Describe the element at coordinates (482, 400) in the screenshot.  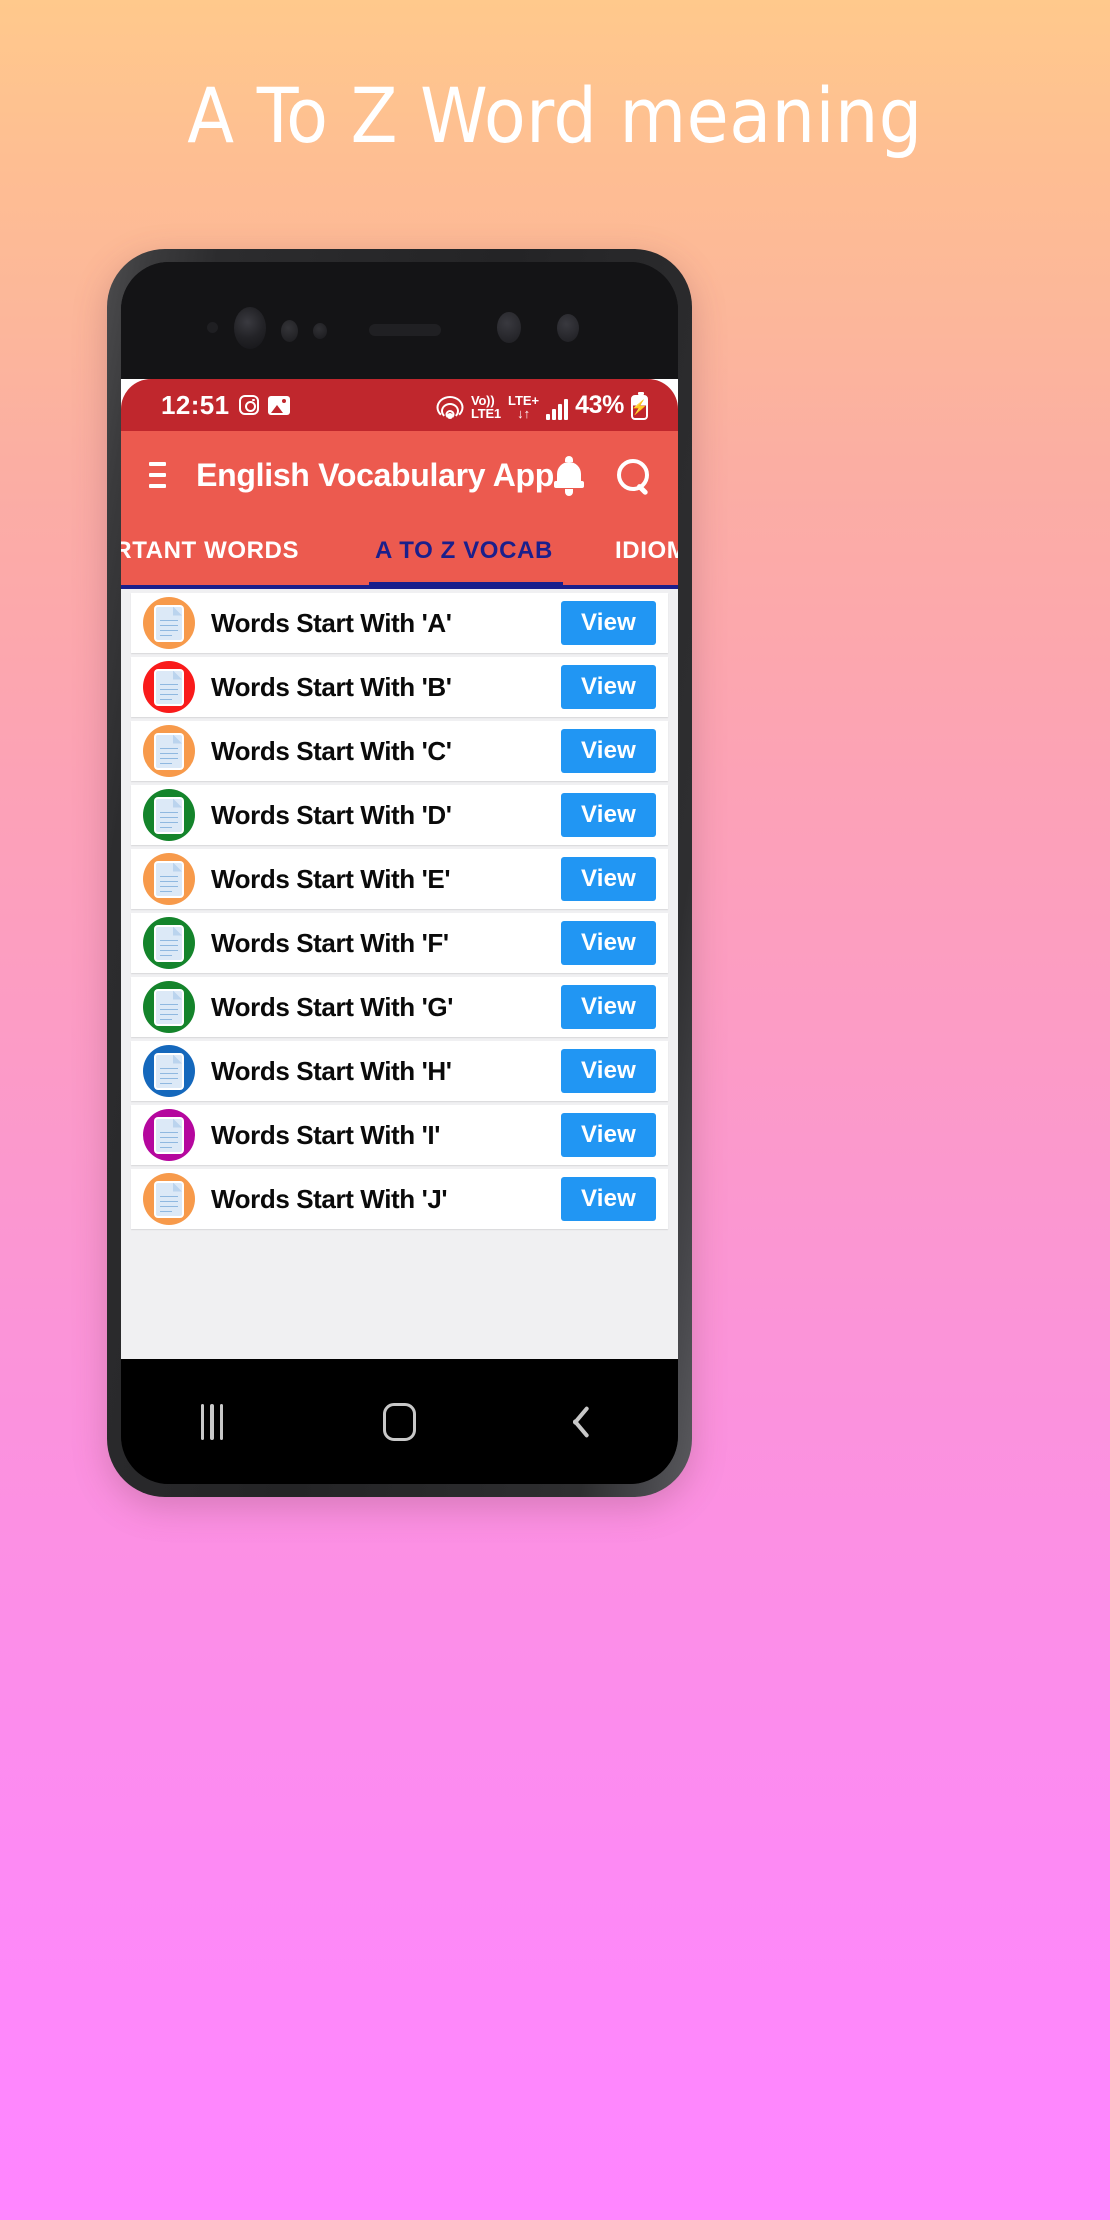
I see `volte-line-1: Vo))` at that location.